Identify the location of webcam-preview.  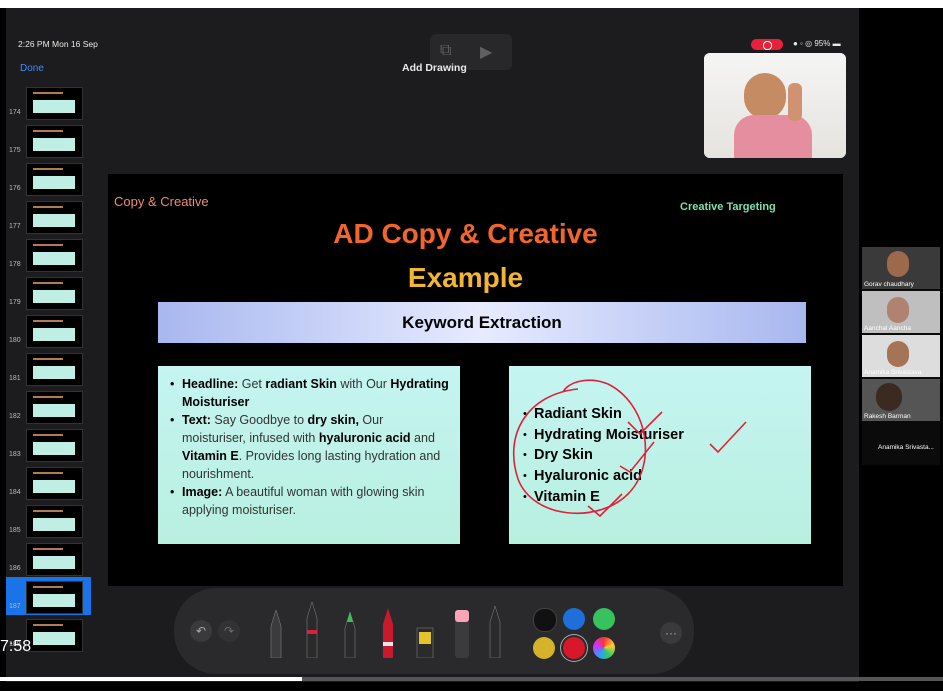
(775, 105).